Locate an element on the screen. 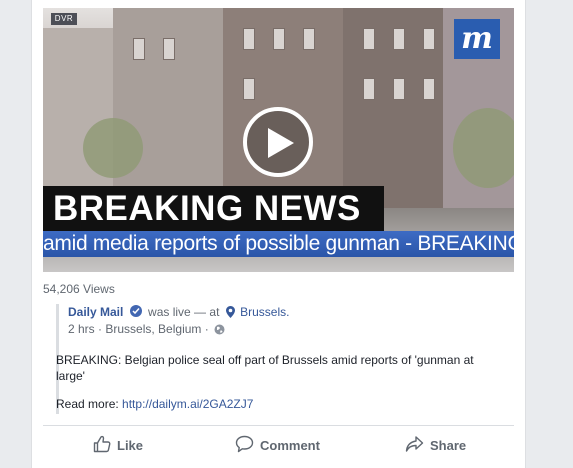 The height and width of the screenshot is (468, 573). like-label: Like is located at coordinates (130, 445).